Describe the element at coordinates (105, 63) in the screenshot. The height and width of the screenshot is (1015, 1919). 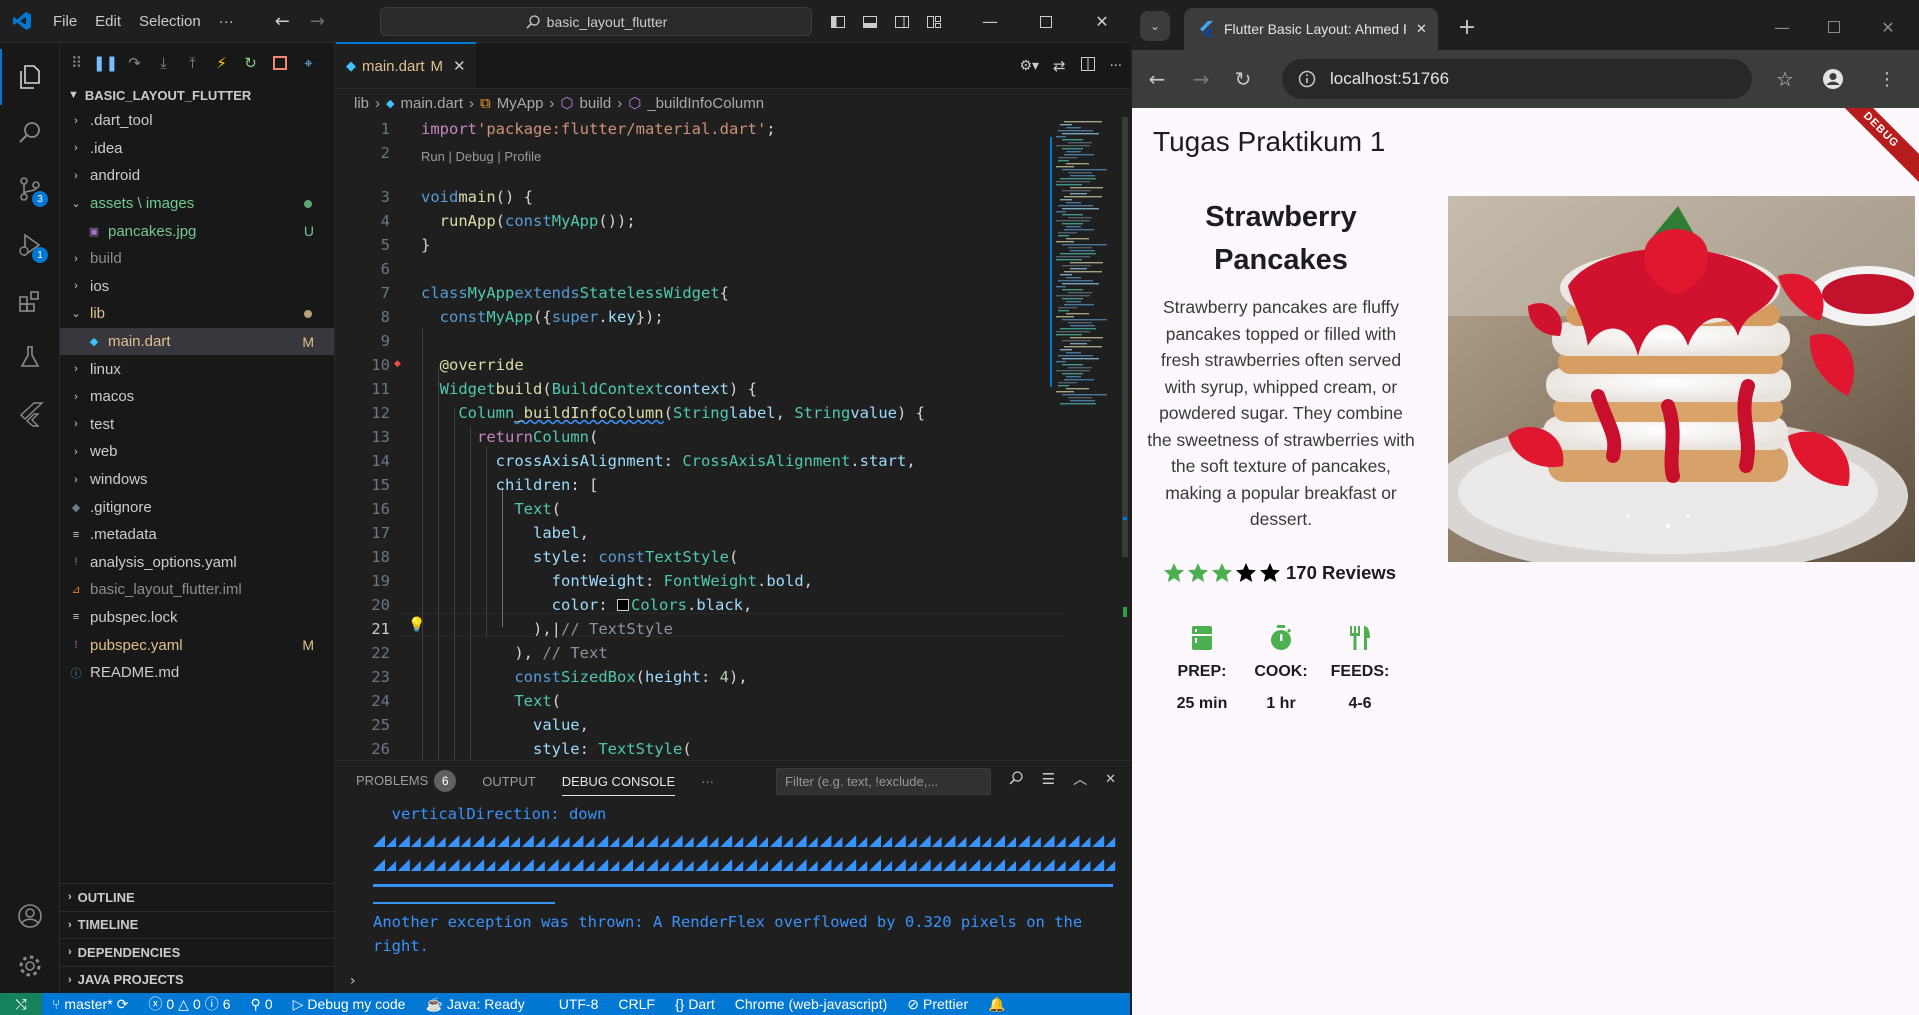
I see `pause-icon: ❚❚` at that location.